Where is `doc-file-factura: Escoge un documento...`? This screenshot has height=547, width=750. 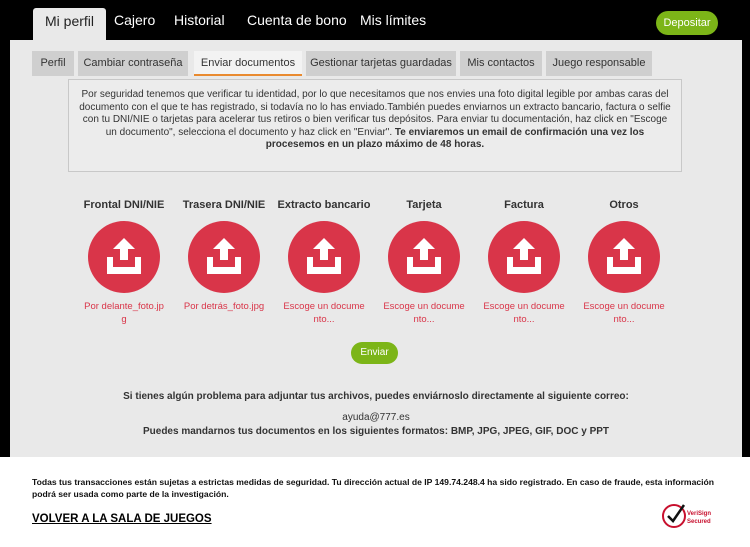
doc-file-factura: Escoge un documento... is located at coordinates (524, 313).